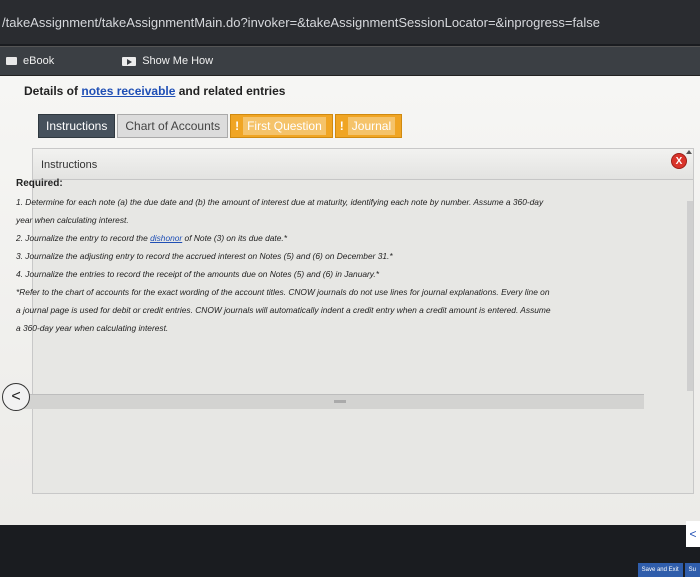 Image resolution: width=700 pixels, height=577 pixels. I want to click on title-prefix: Details of, so click(53, 91).